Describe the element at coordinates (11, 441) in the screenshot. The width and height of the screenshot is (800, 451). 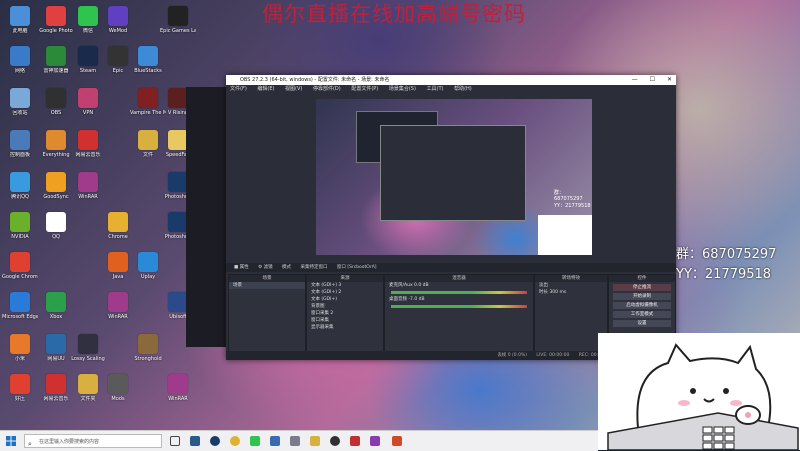
I see `windows-start-icon` at that location.